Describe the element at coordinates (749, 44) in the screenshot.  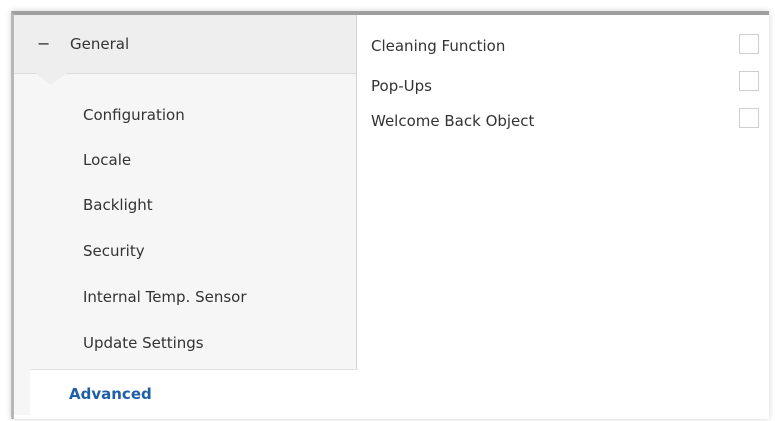
I see `checkbox-cleaning-function` at that location.